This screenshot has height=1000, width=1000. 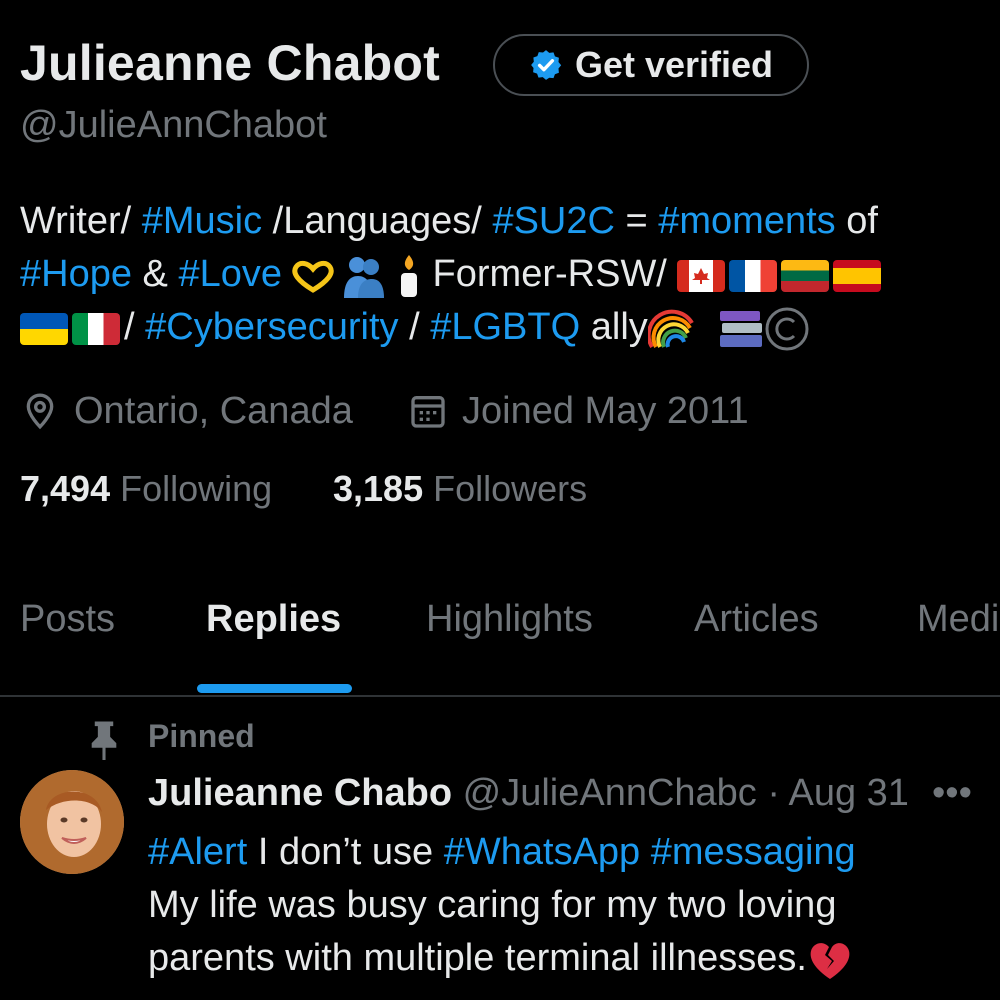 What do you see at coordinates (610, 793) in the screenshot?
I see `tweet-author-handle: @JulieAnnChabc` at bounding box center [610, 793].